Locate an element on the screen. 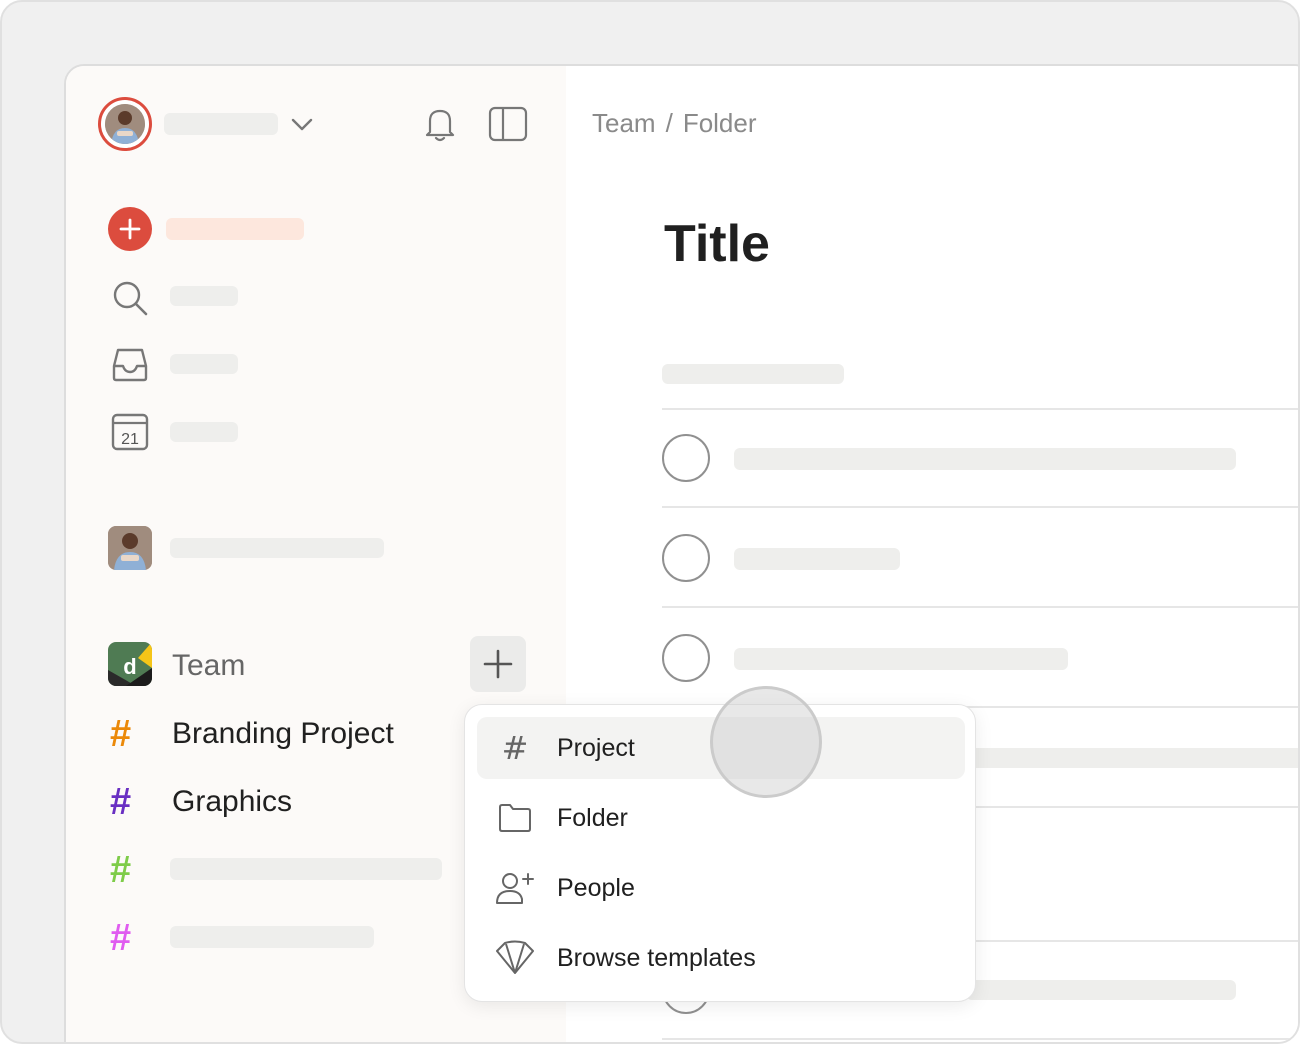  user-avatar is located at coordinates (125, 124).